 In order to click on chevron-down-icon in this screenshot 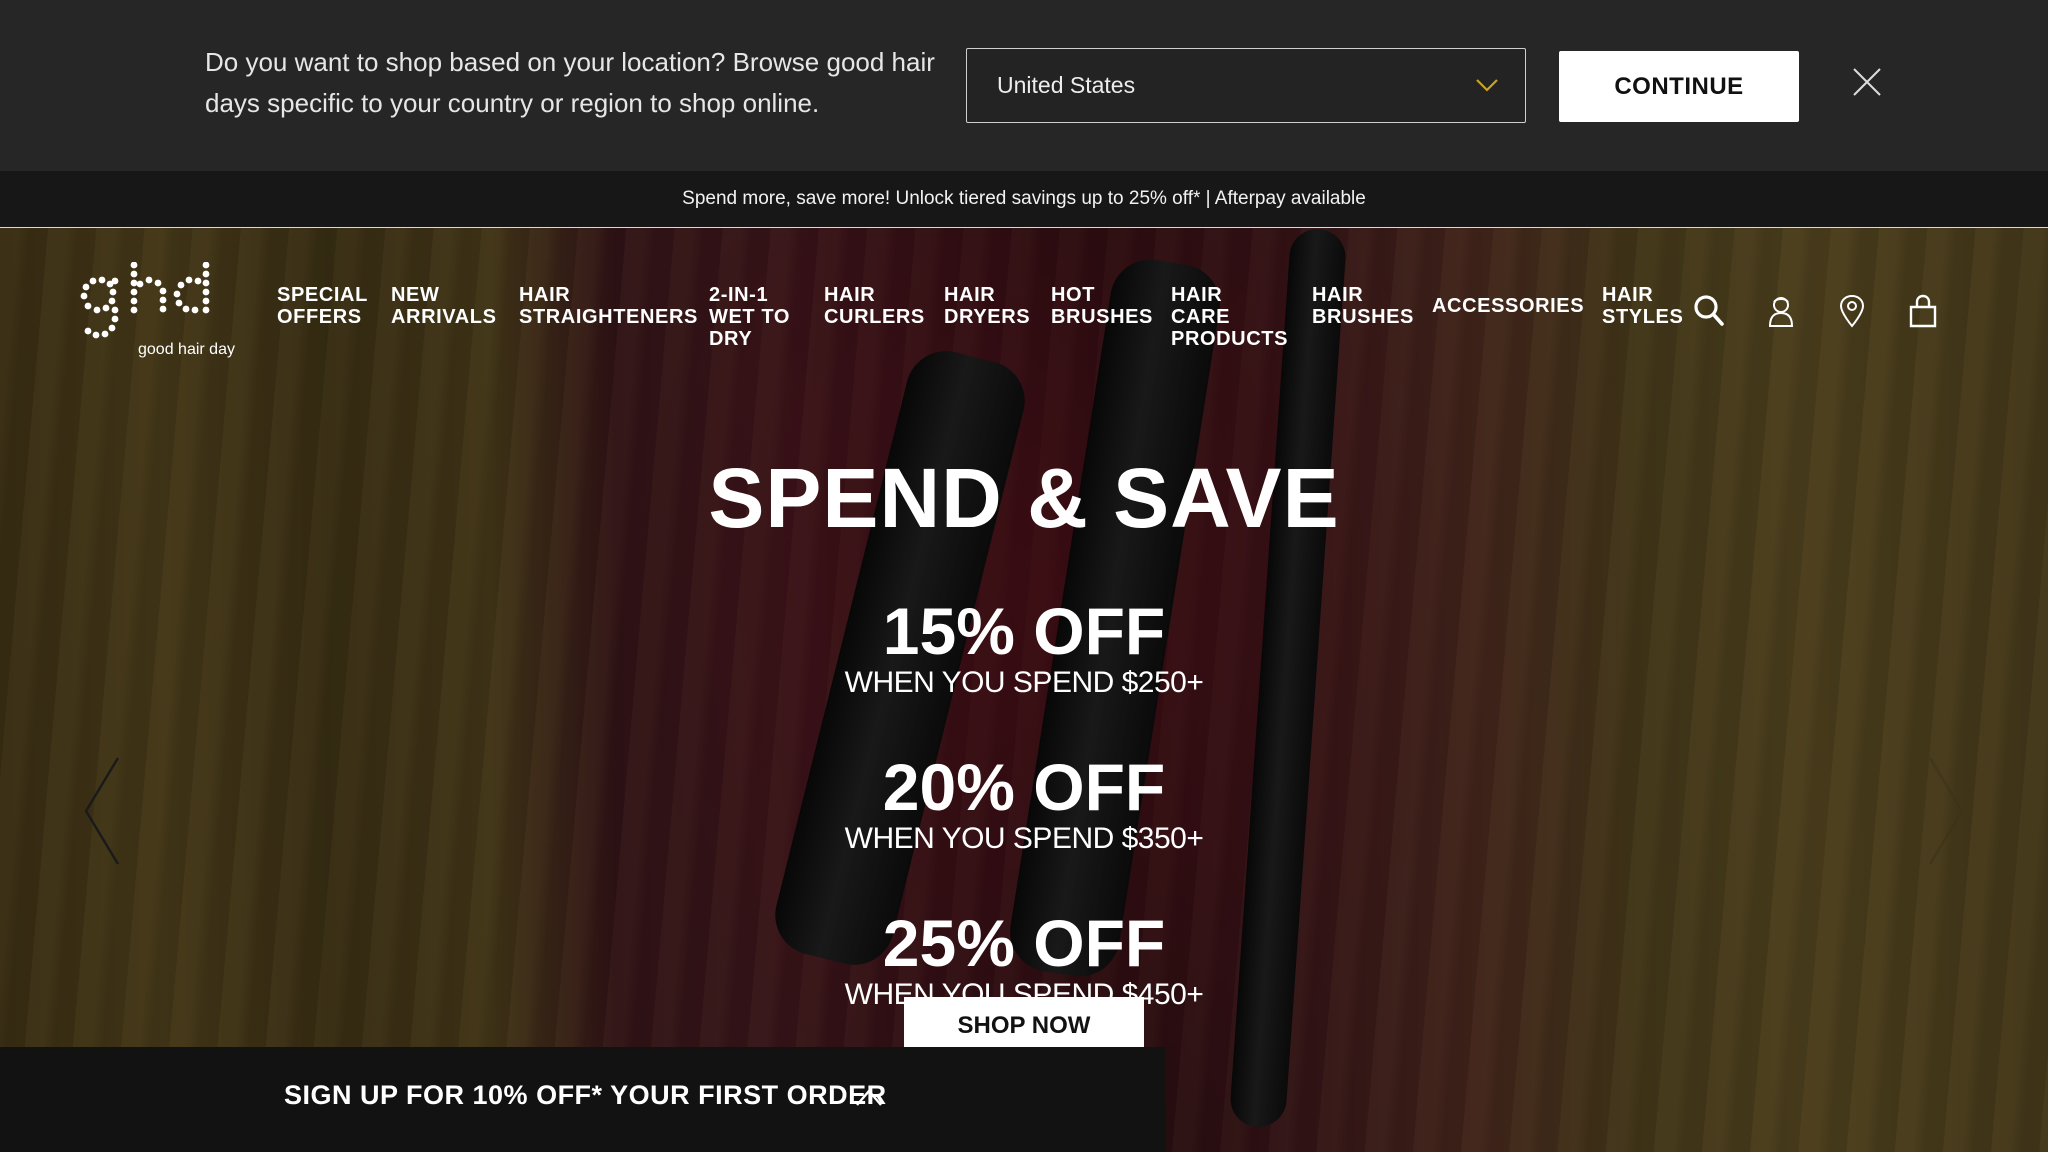, I will do `click(1487, 85)`.